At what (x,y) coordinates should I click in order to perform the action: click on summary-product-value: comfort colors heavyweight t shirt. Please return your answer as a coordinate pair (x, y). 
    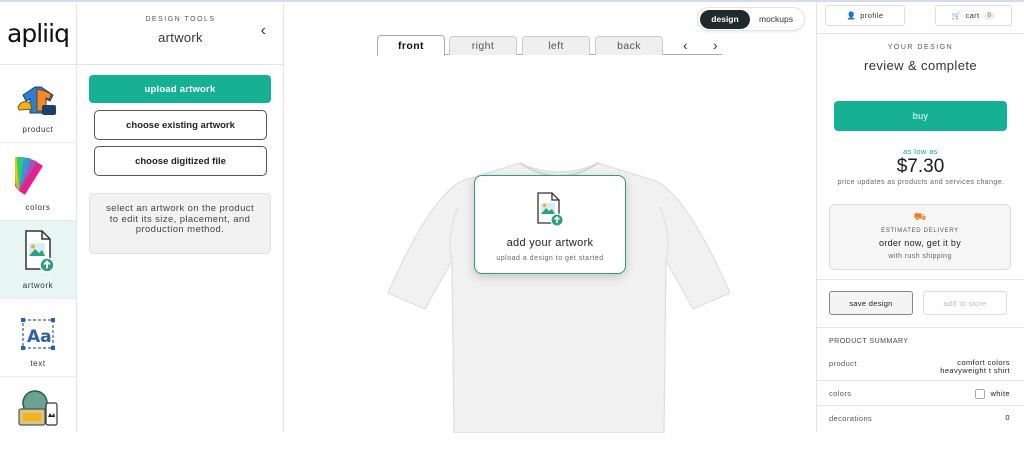
    Looking at the image, I should click on (975, 367).